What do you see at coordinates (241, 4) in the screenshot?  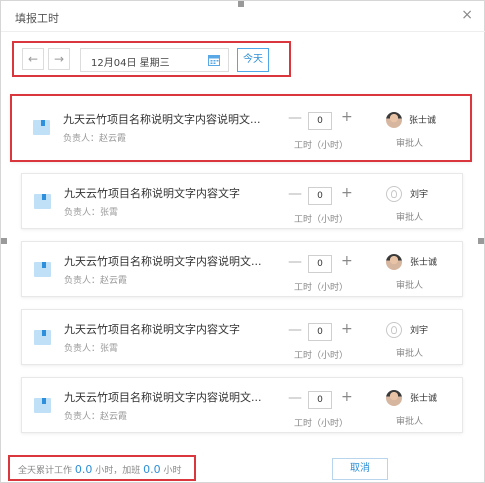 I see `resize-handle-top` at bounding box center [241, 4].